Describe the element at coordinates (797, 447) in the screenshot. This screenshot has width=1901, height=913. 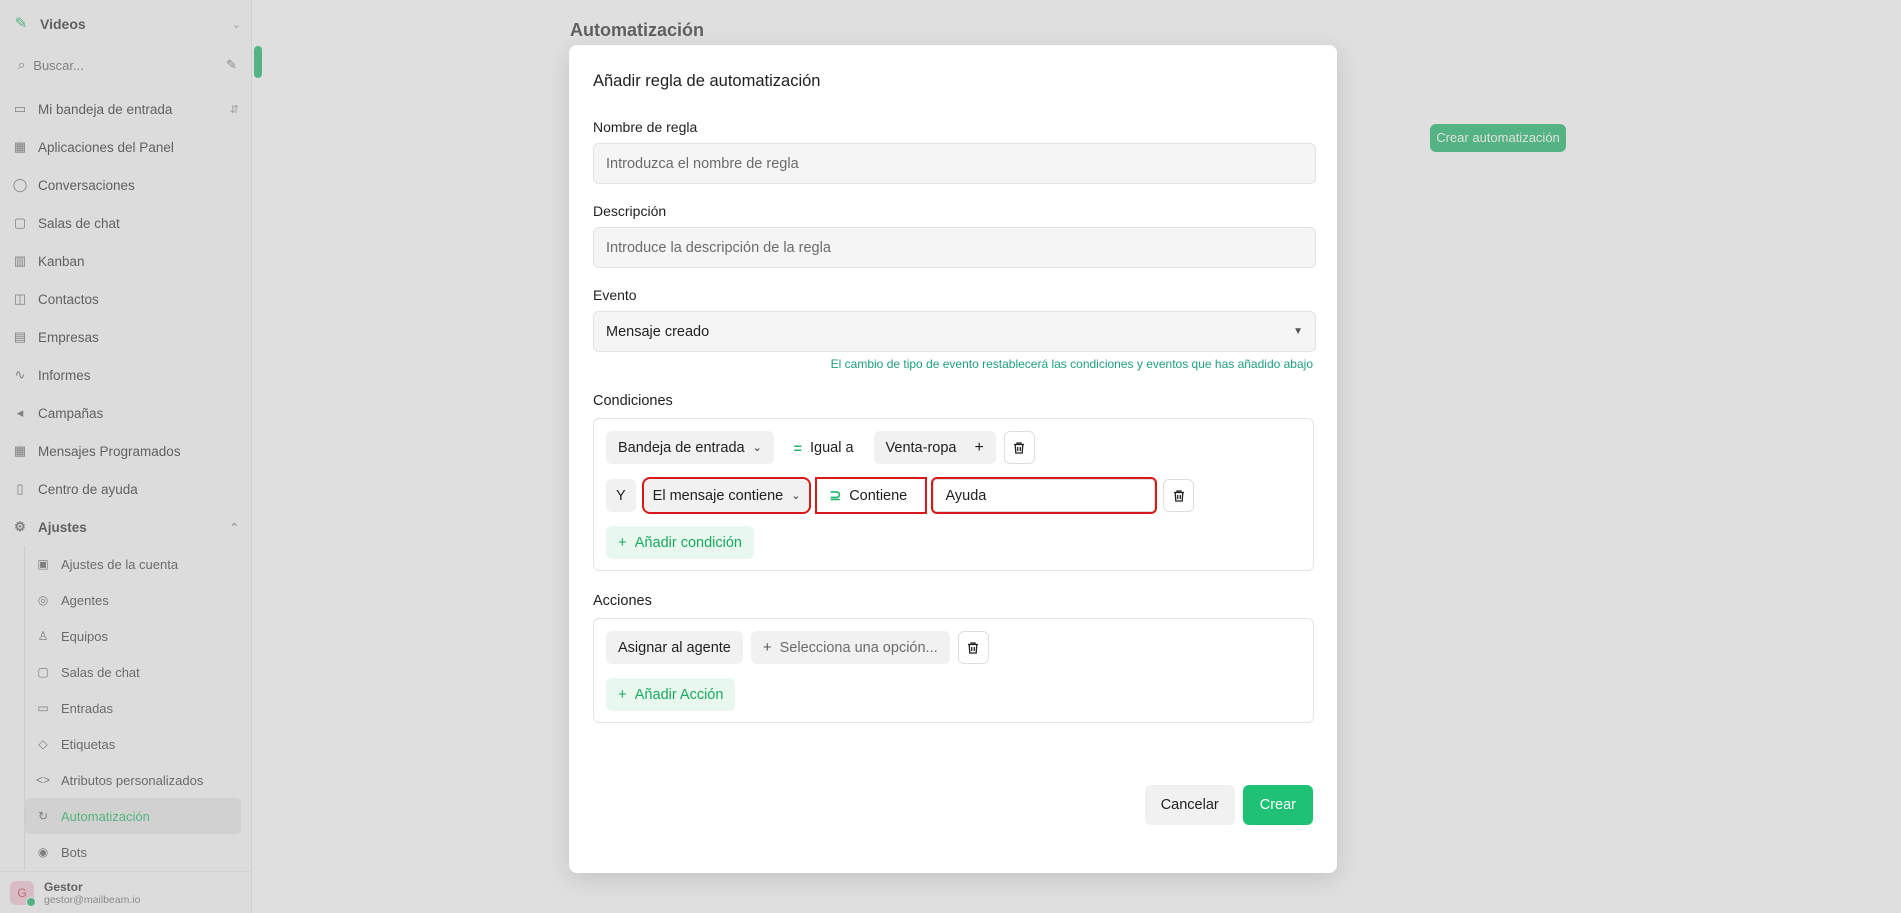
I see `equals-icon: =` at that location.